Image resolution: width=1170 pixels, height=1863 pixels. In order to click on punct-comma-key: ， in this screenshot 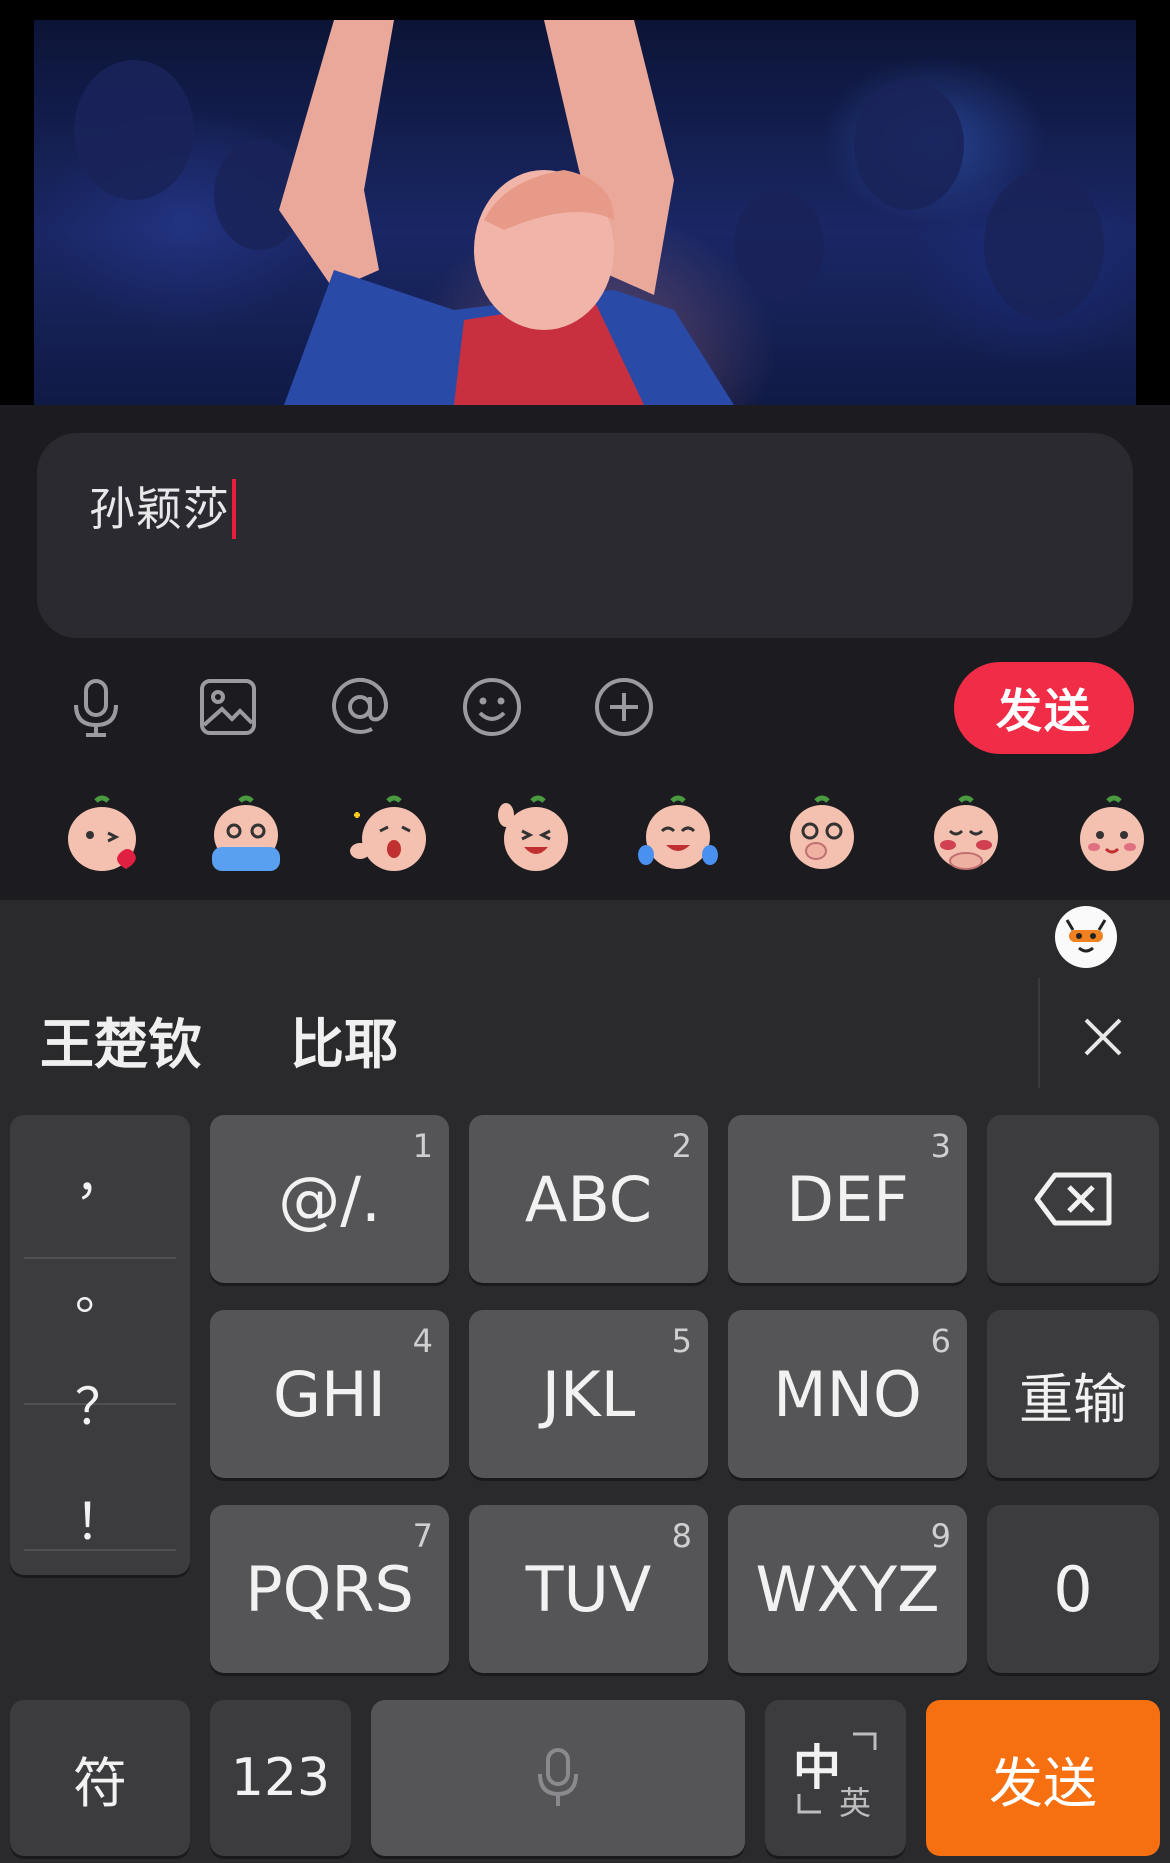, I will do `click(100, 1172)`.